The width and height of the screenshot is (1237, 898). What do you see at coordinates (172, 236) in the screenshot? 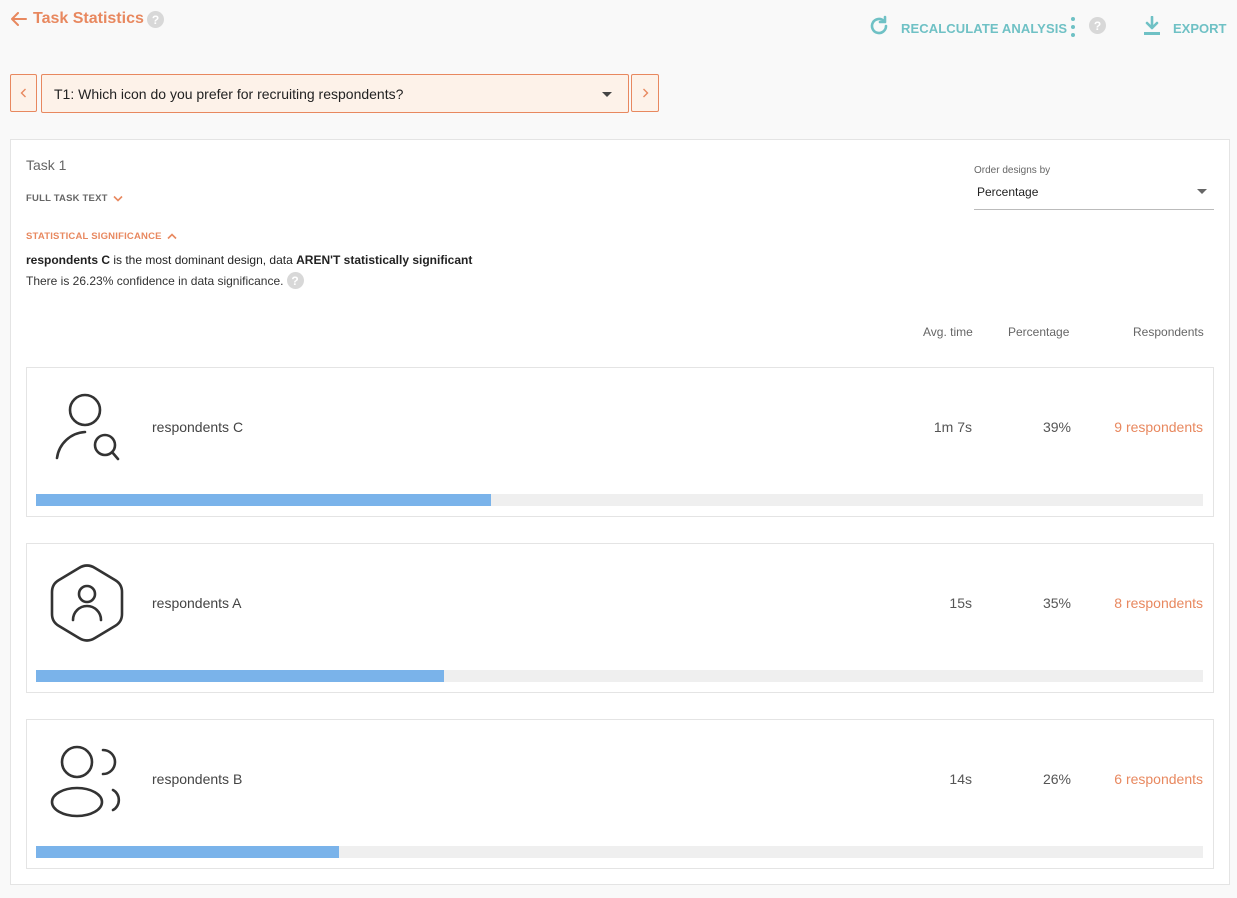
I see `chevron-up-icon` at bounding box center [172, 236].